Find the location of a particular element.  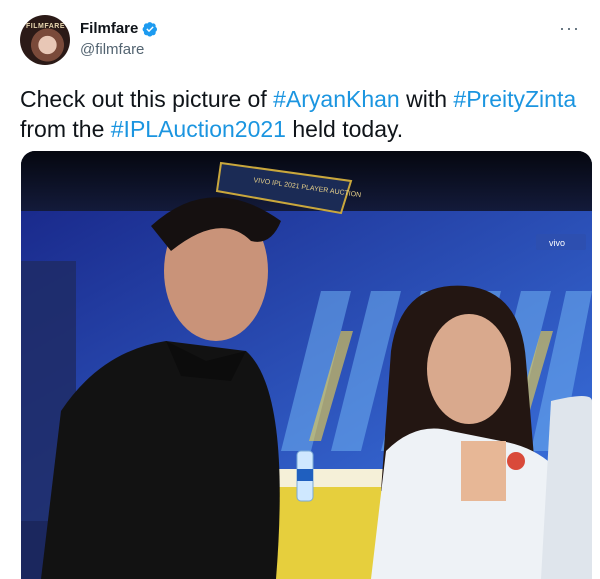

tweet-text-segment: held today. is located at coordinates (344, 129).